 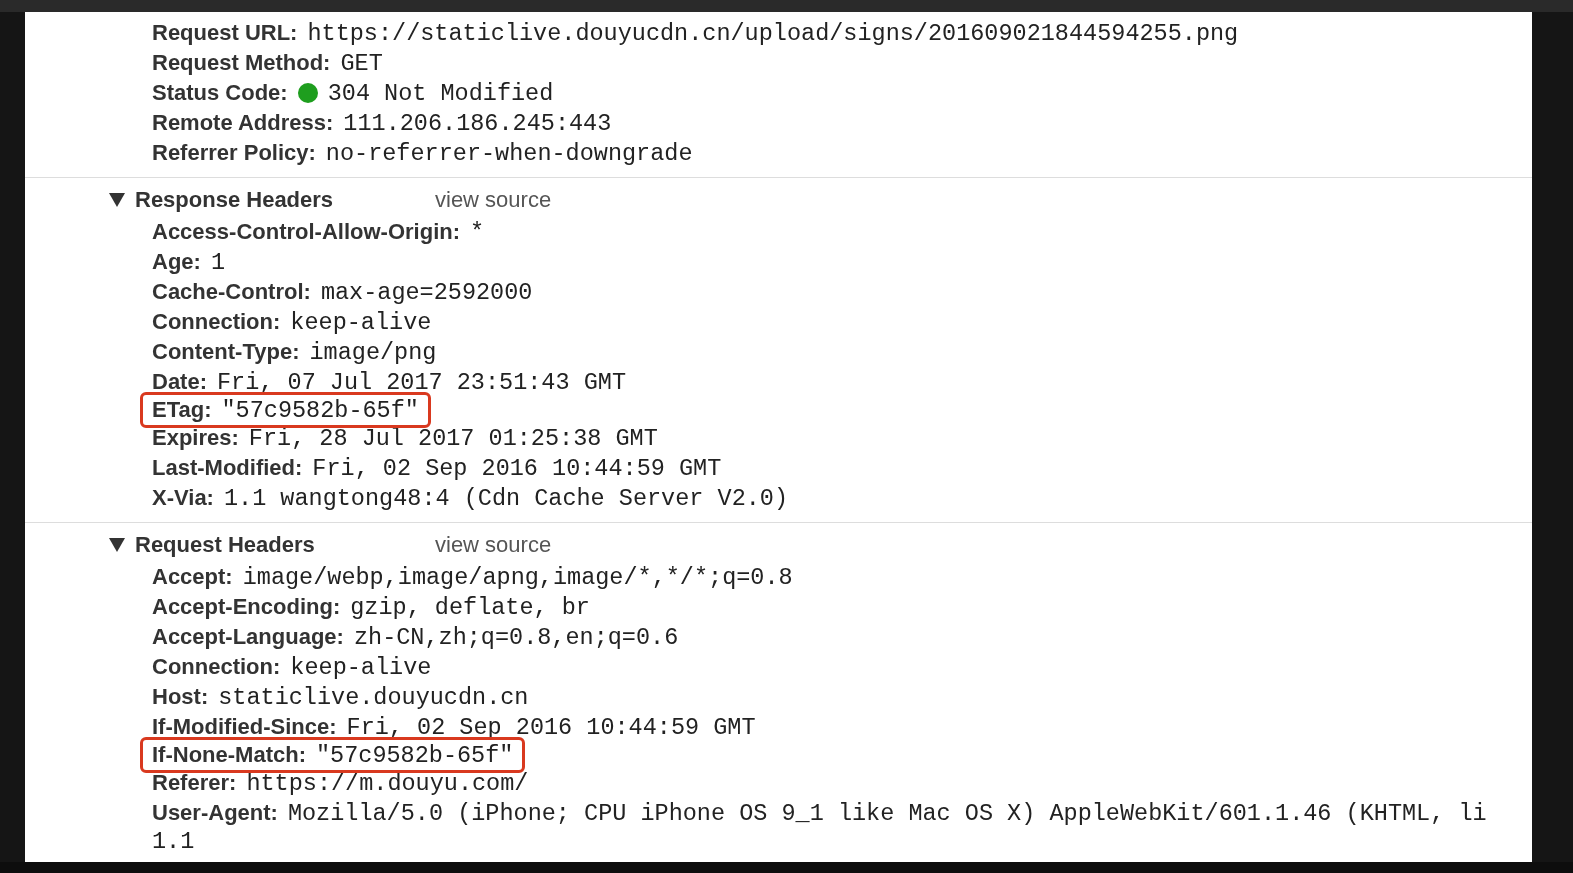 I want to click on header-name: X-Via:, so click(x=183, y=498).